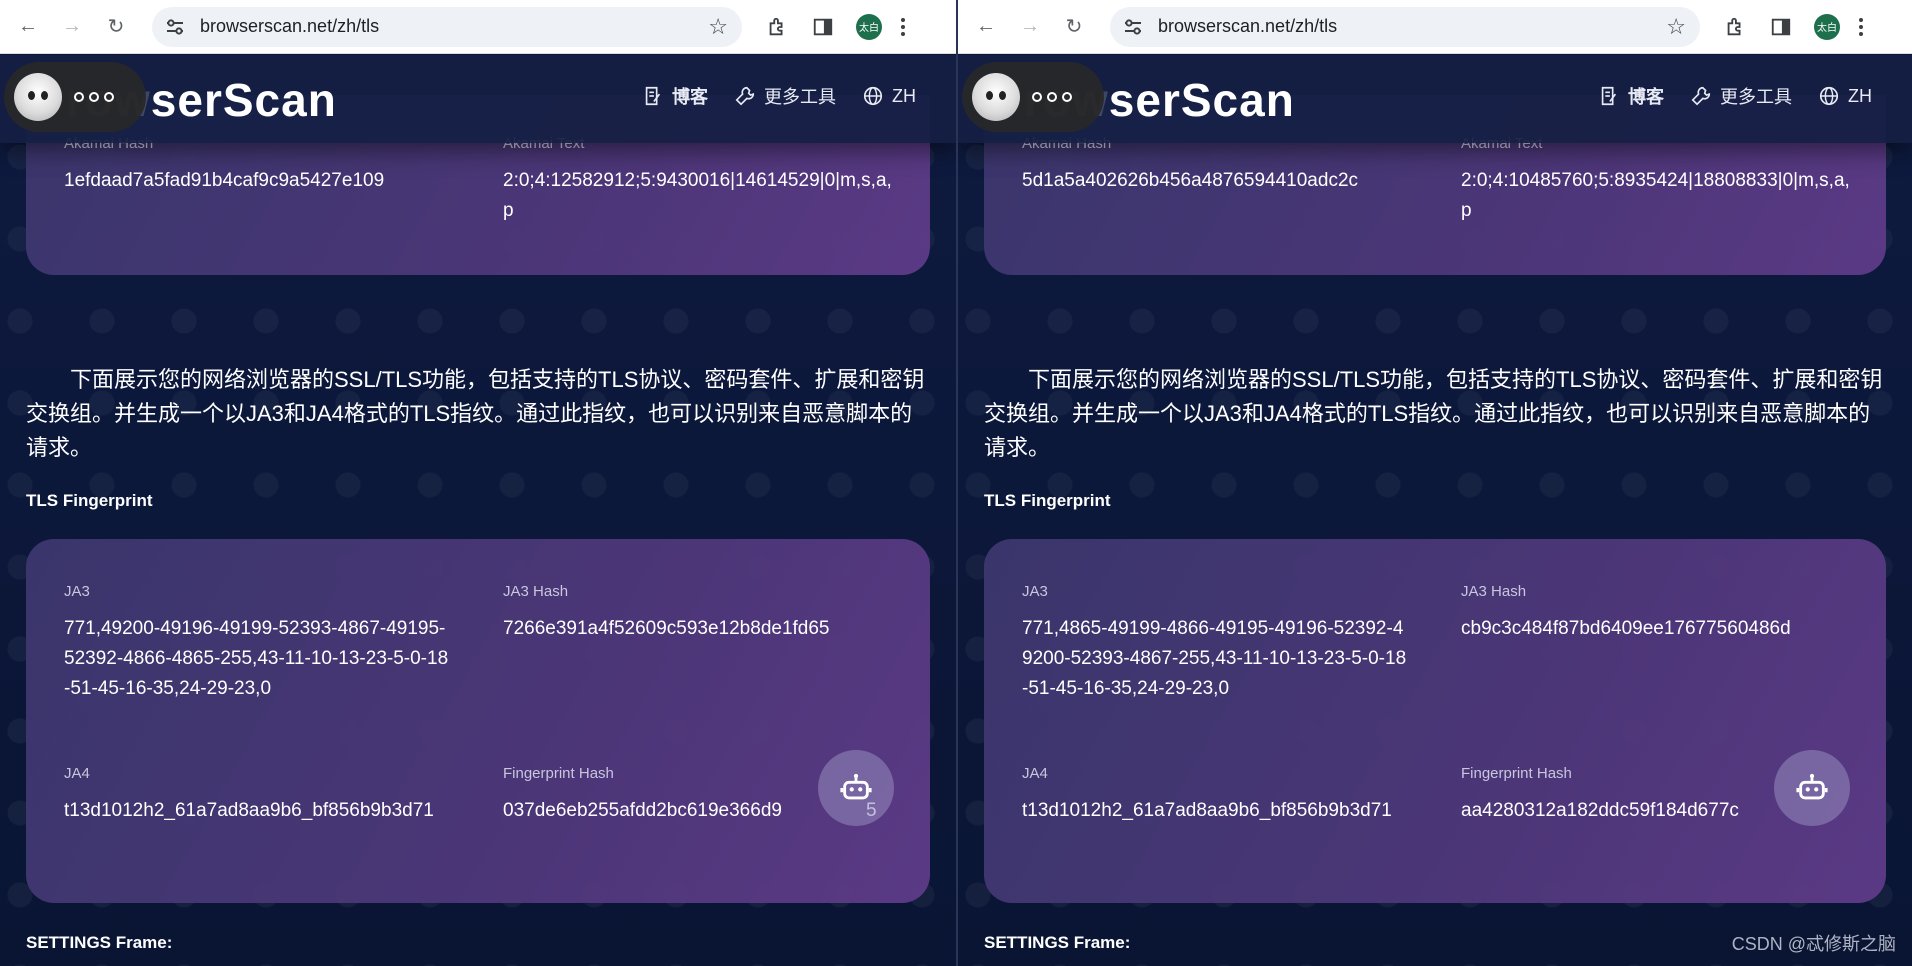 This screenshot has height=966, width=1912. I want to click on ja3-hash-value: cb9c3c484f87bd6409ee17677560486d, so click(1626, 628).